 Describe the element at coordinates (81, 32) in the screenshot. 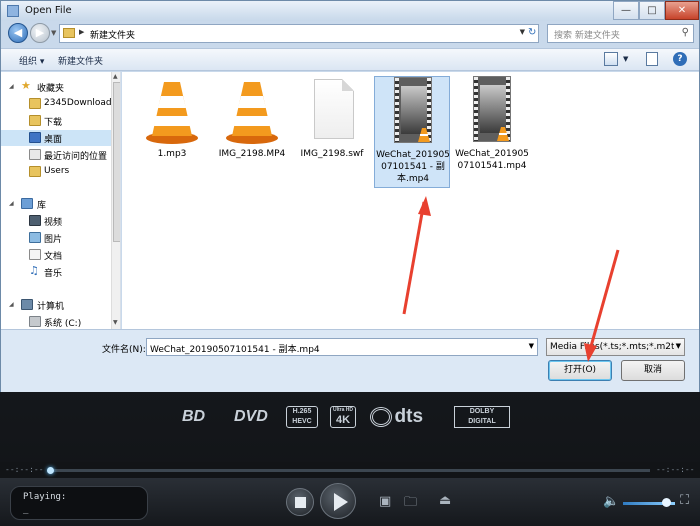

I see `breadcrumb-chevron-icon: ▶` at that location.